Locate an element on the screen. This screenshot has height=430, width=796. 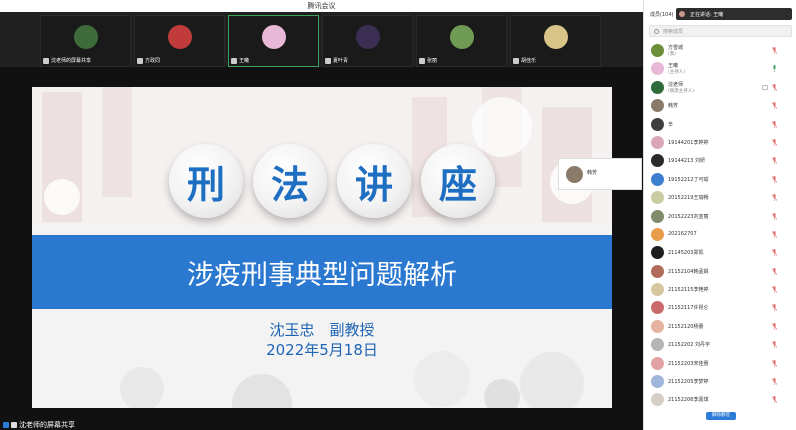
title-char-1: 刑 is located at coordinates (205, 184).